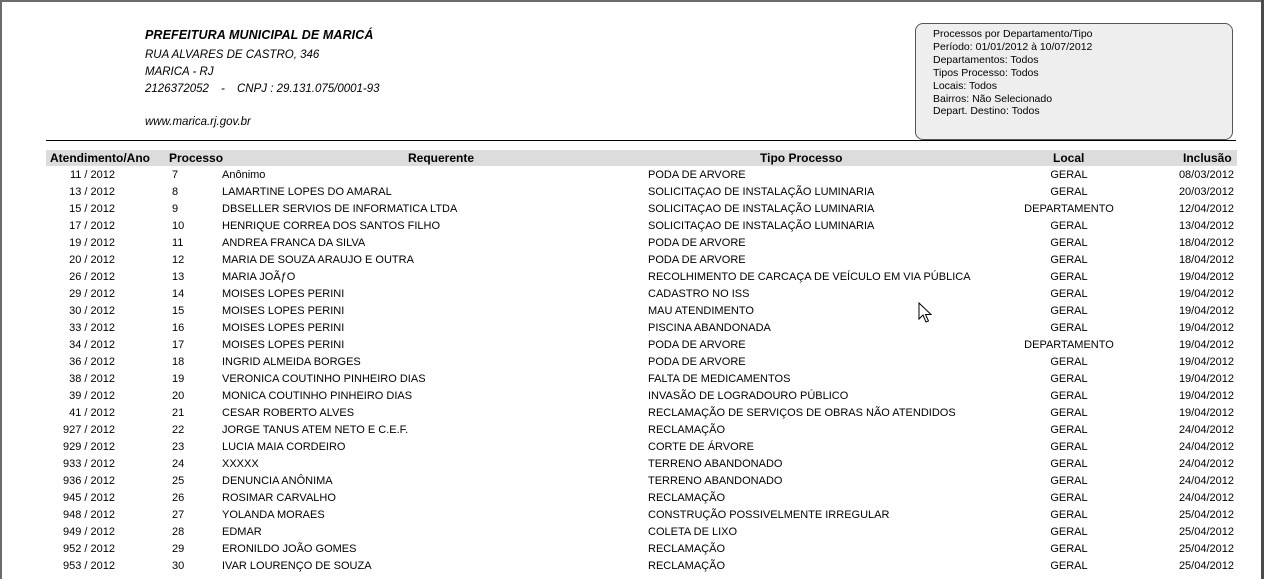 The height and width of the screenshot is (579, 1264). Describe the element at coordinates (693, 532) in the screenshot. I see `cell-tipo-processo: COLETA DE LIXO` at that location.